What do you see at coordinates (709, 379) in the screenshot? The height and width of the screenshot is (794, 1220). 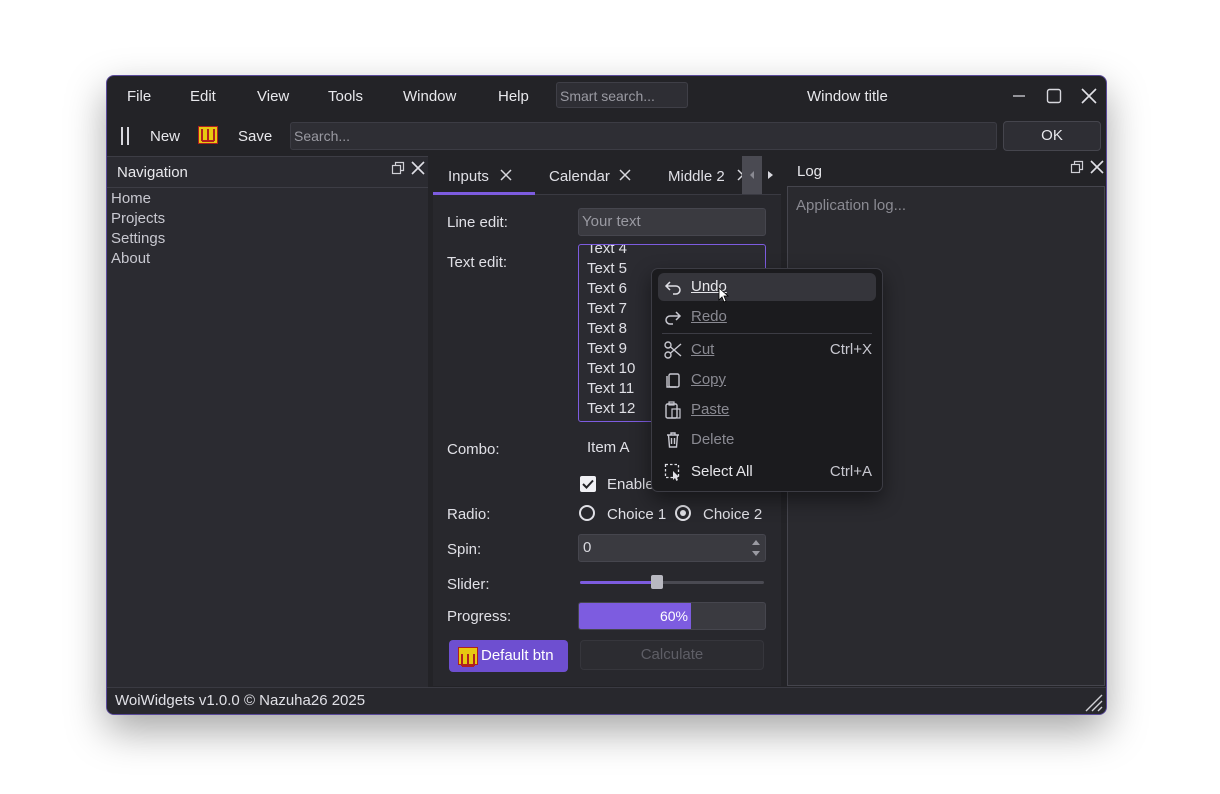 I see `context-item-label: Copy` at bounding box center [709, 379].